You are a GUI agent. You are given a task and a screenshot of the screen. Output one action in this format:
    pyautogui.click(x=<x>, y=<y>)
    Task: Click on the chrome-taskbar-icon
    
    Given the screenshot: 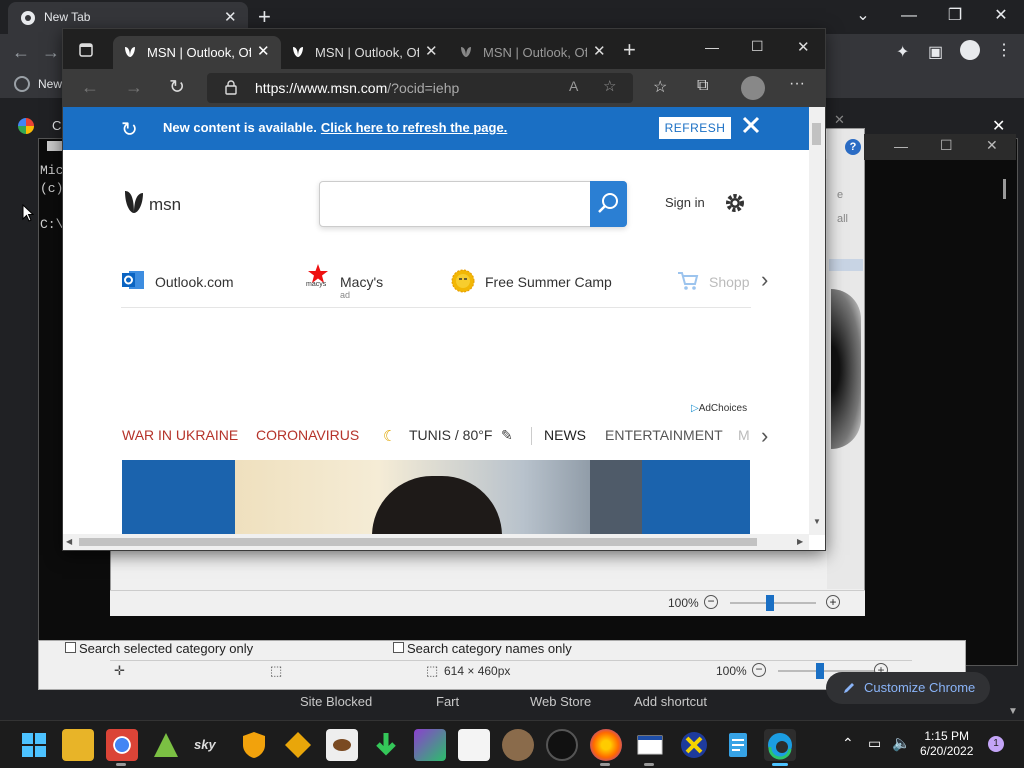 What is the action you would take?
    pyautogui.click(x=122, y=745)
    